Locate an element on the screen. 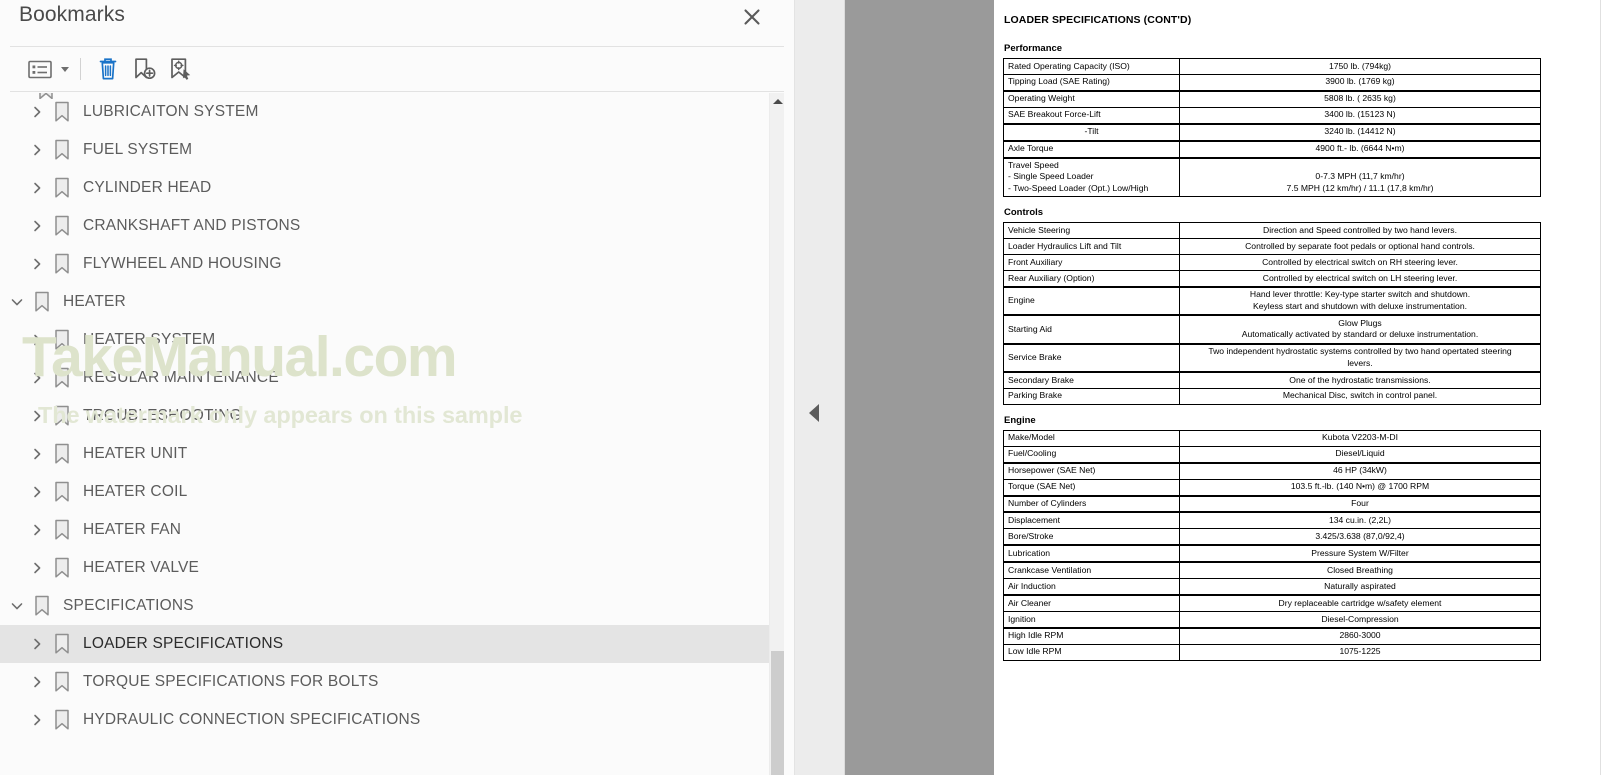 The height and width of the screenshot is (775, 1610). spec-value: 3400 lb. (15123 N) is located at coordinates (1360, 115).